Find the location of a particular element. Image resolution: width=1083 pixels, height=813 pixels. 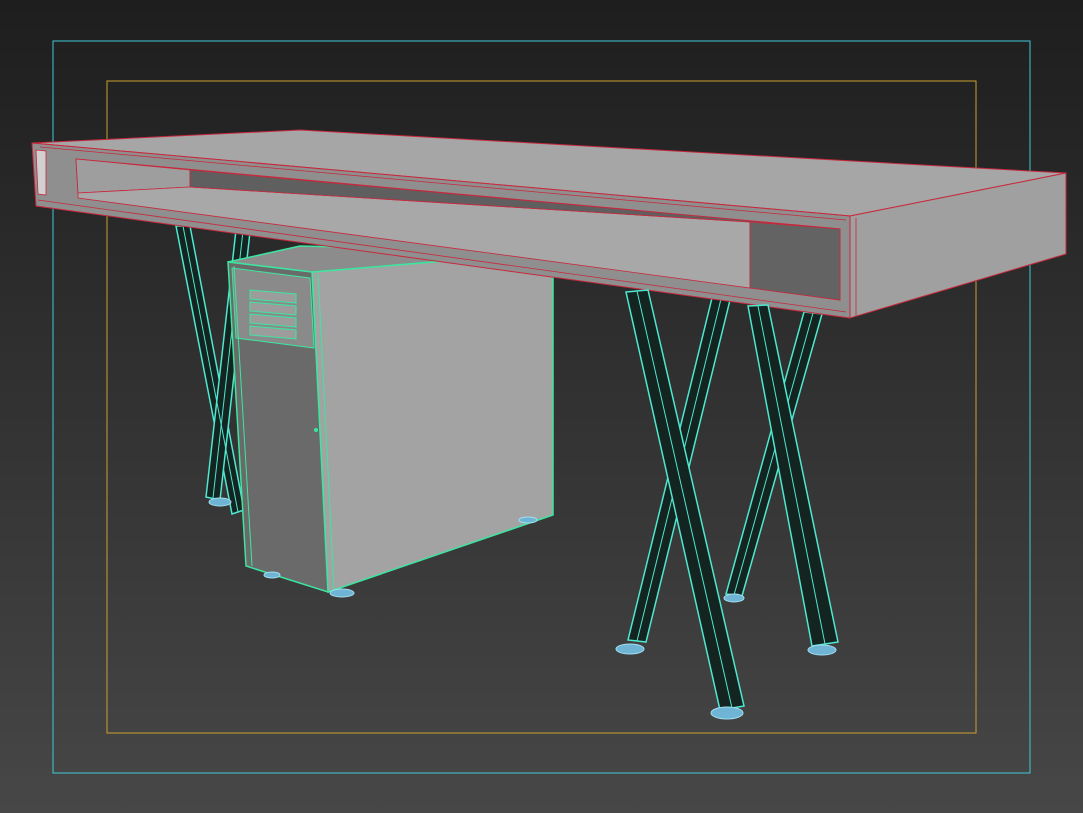

desk-shelf-end is located at coordinates (795, 261).